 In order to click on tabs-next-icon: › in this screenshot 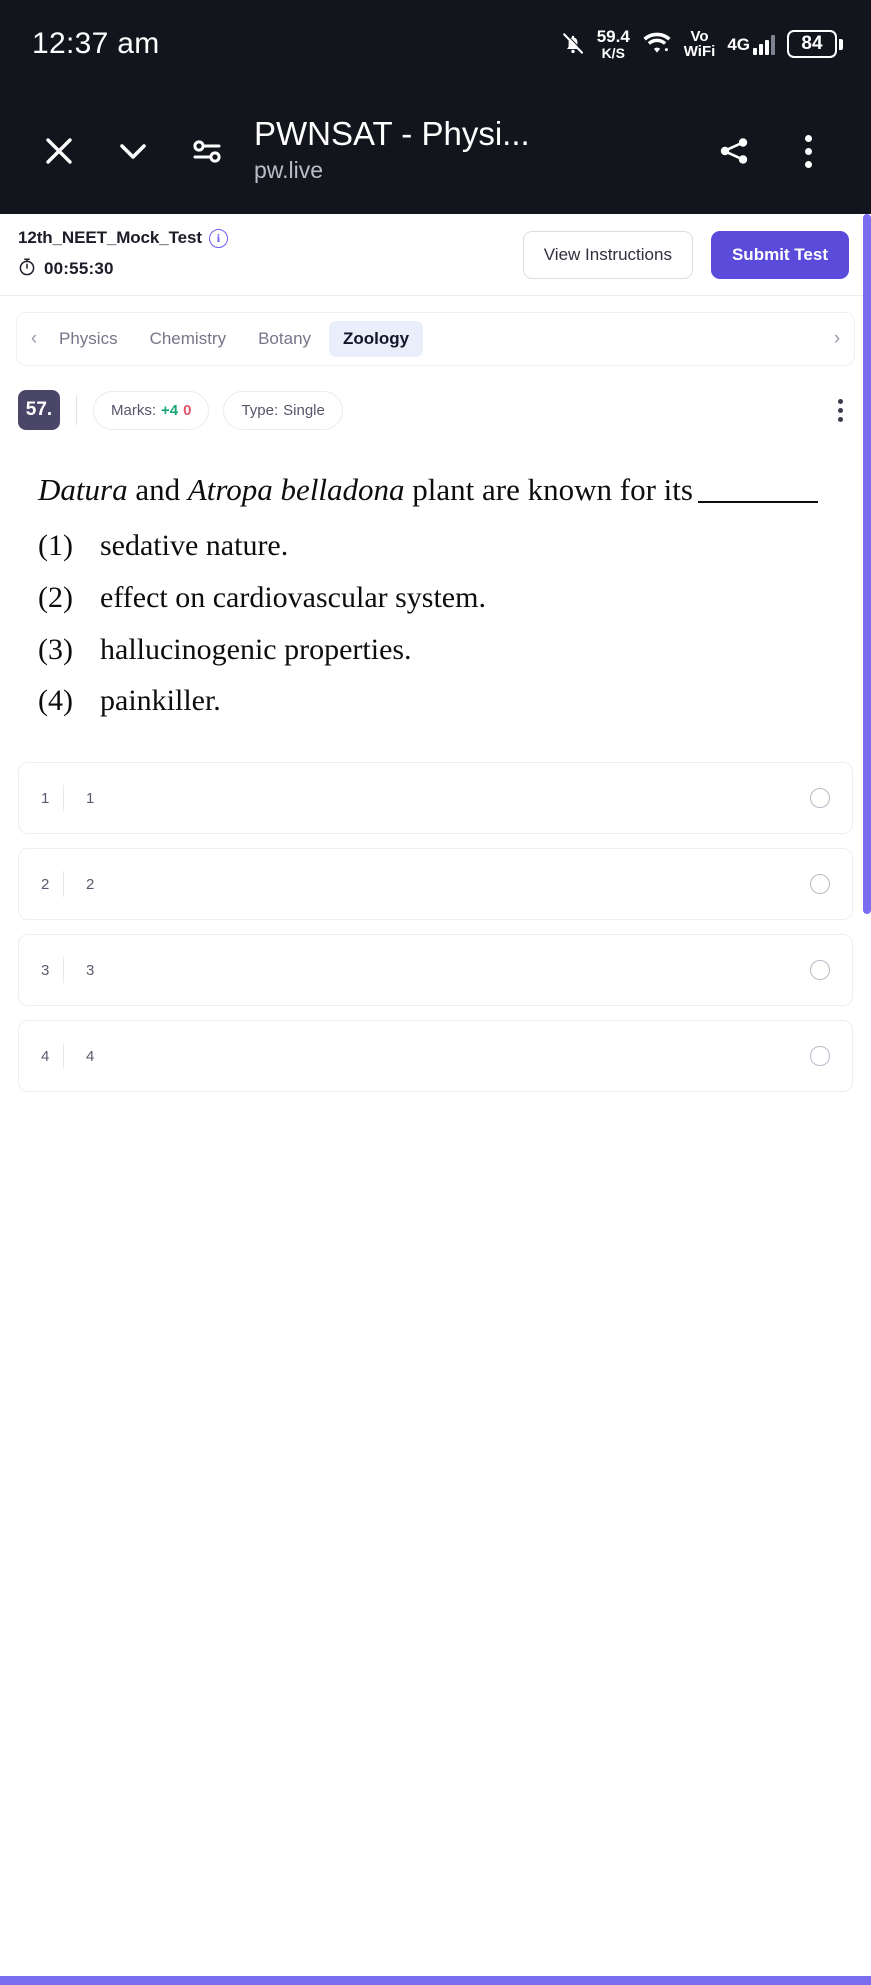, I will do `click(837, 339)`.